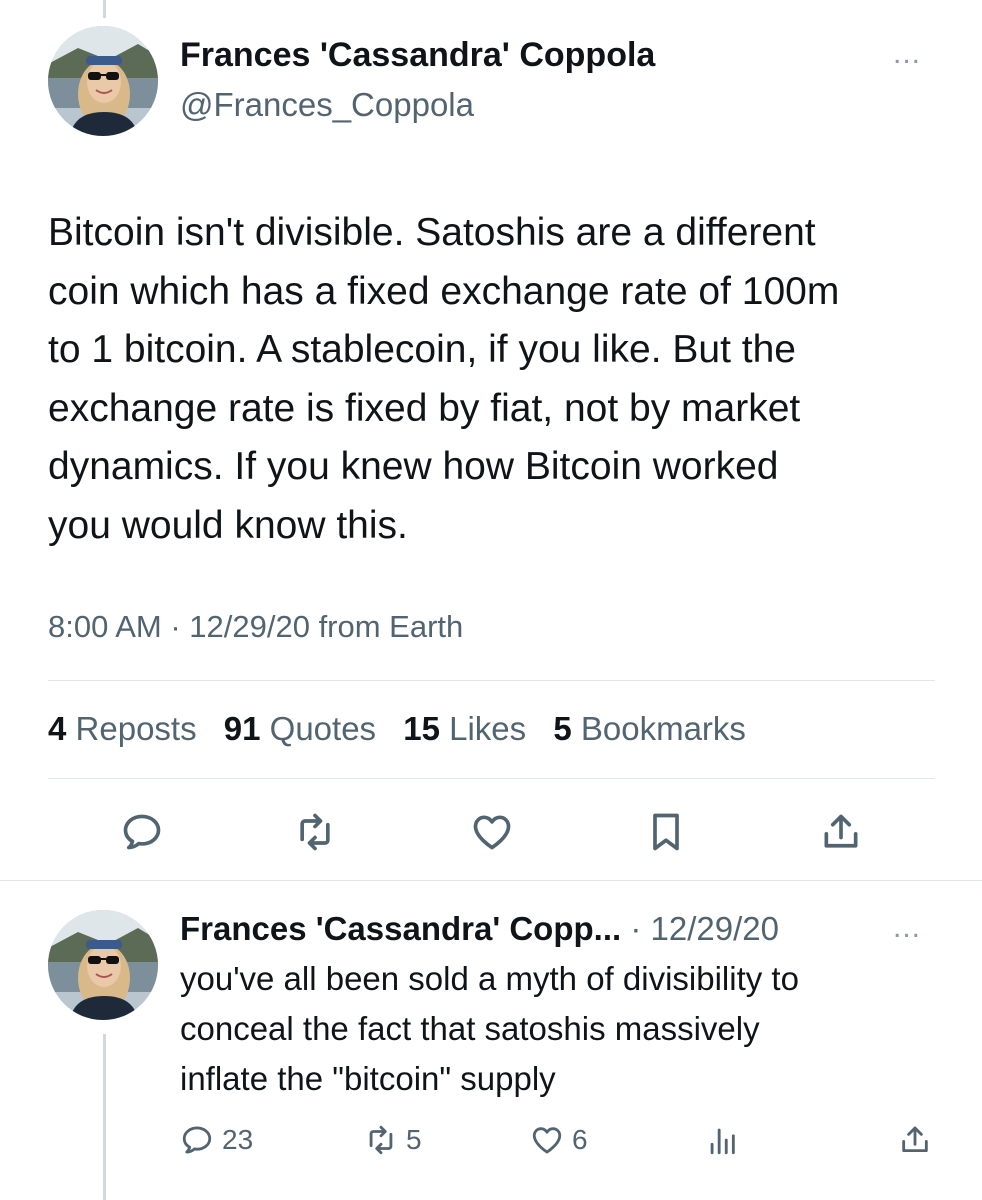  Describe the element at coordinates (414, 1139) in the screenshot. I see `repost-count: 5` at that location.